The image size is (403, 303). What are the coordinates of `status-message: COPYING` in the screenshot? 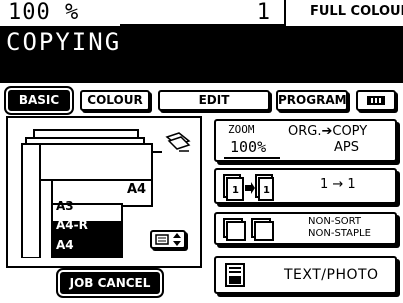 It's located at (64, 42).